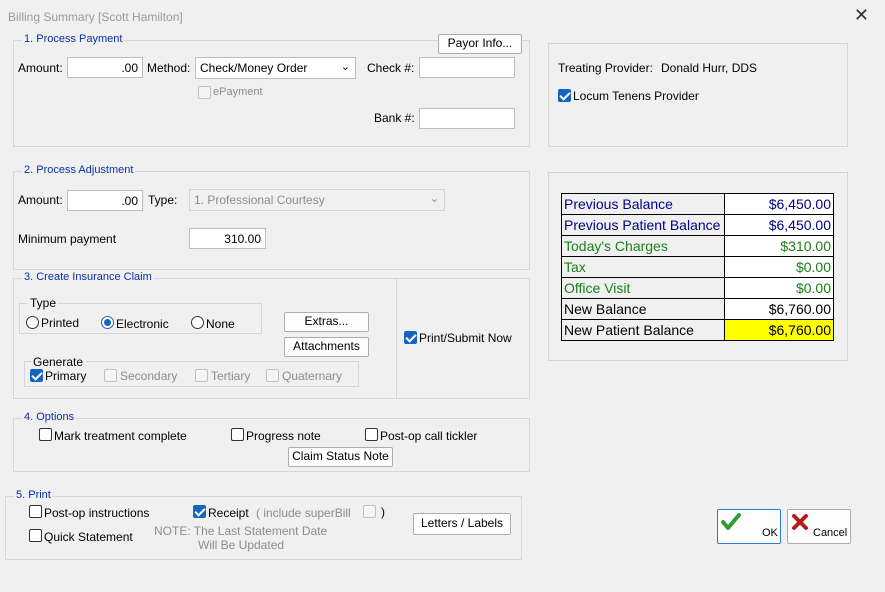 Image resolution: width=885 pixels, height=592 pixels. Describe the element at coordinates (67, 239) in the screenshot. I see `minimum-payment-label: Minimum payment` at that location.